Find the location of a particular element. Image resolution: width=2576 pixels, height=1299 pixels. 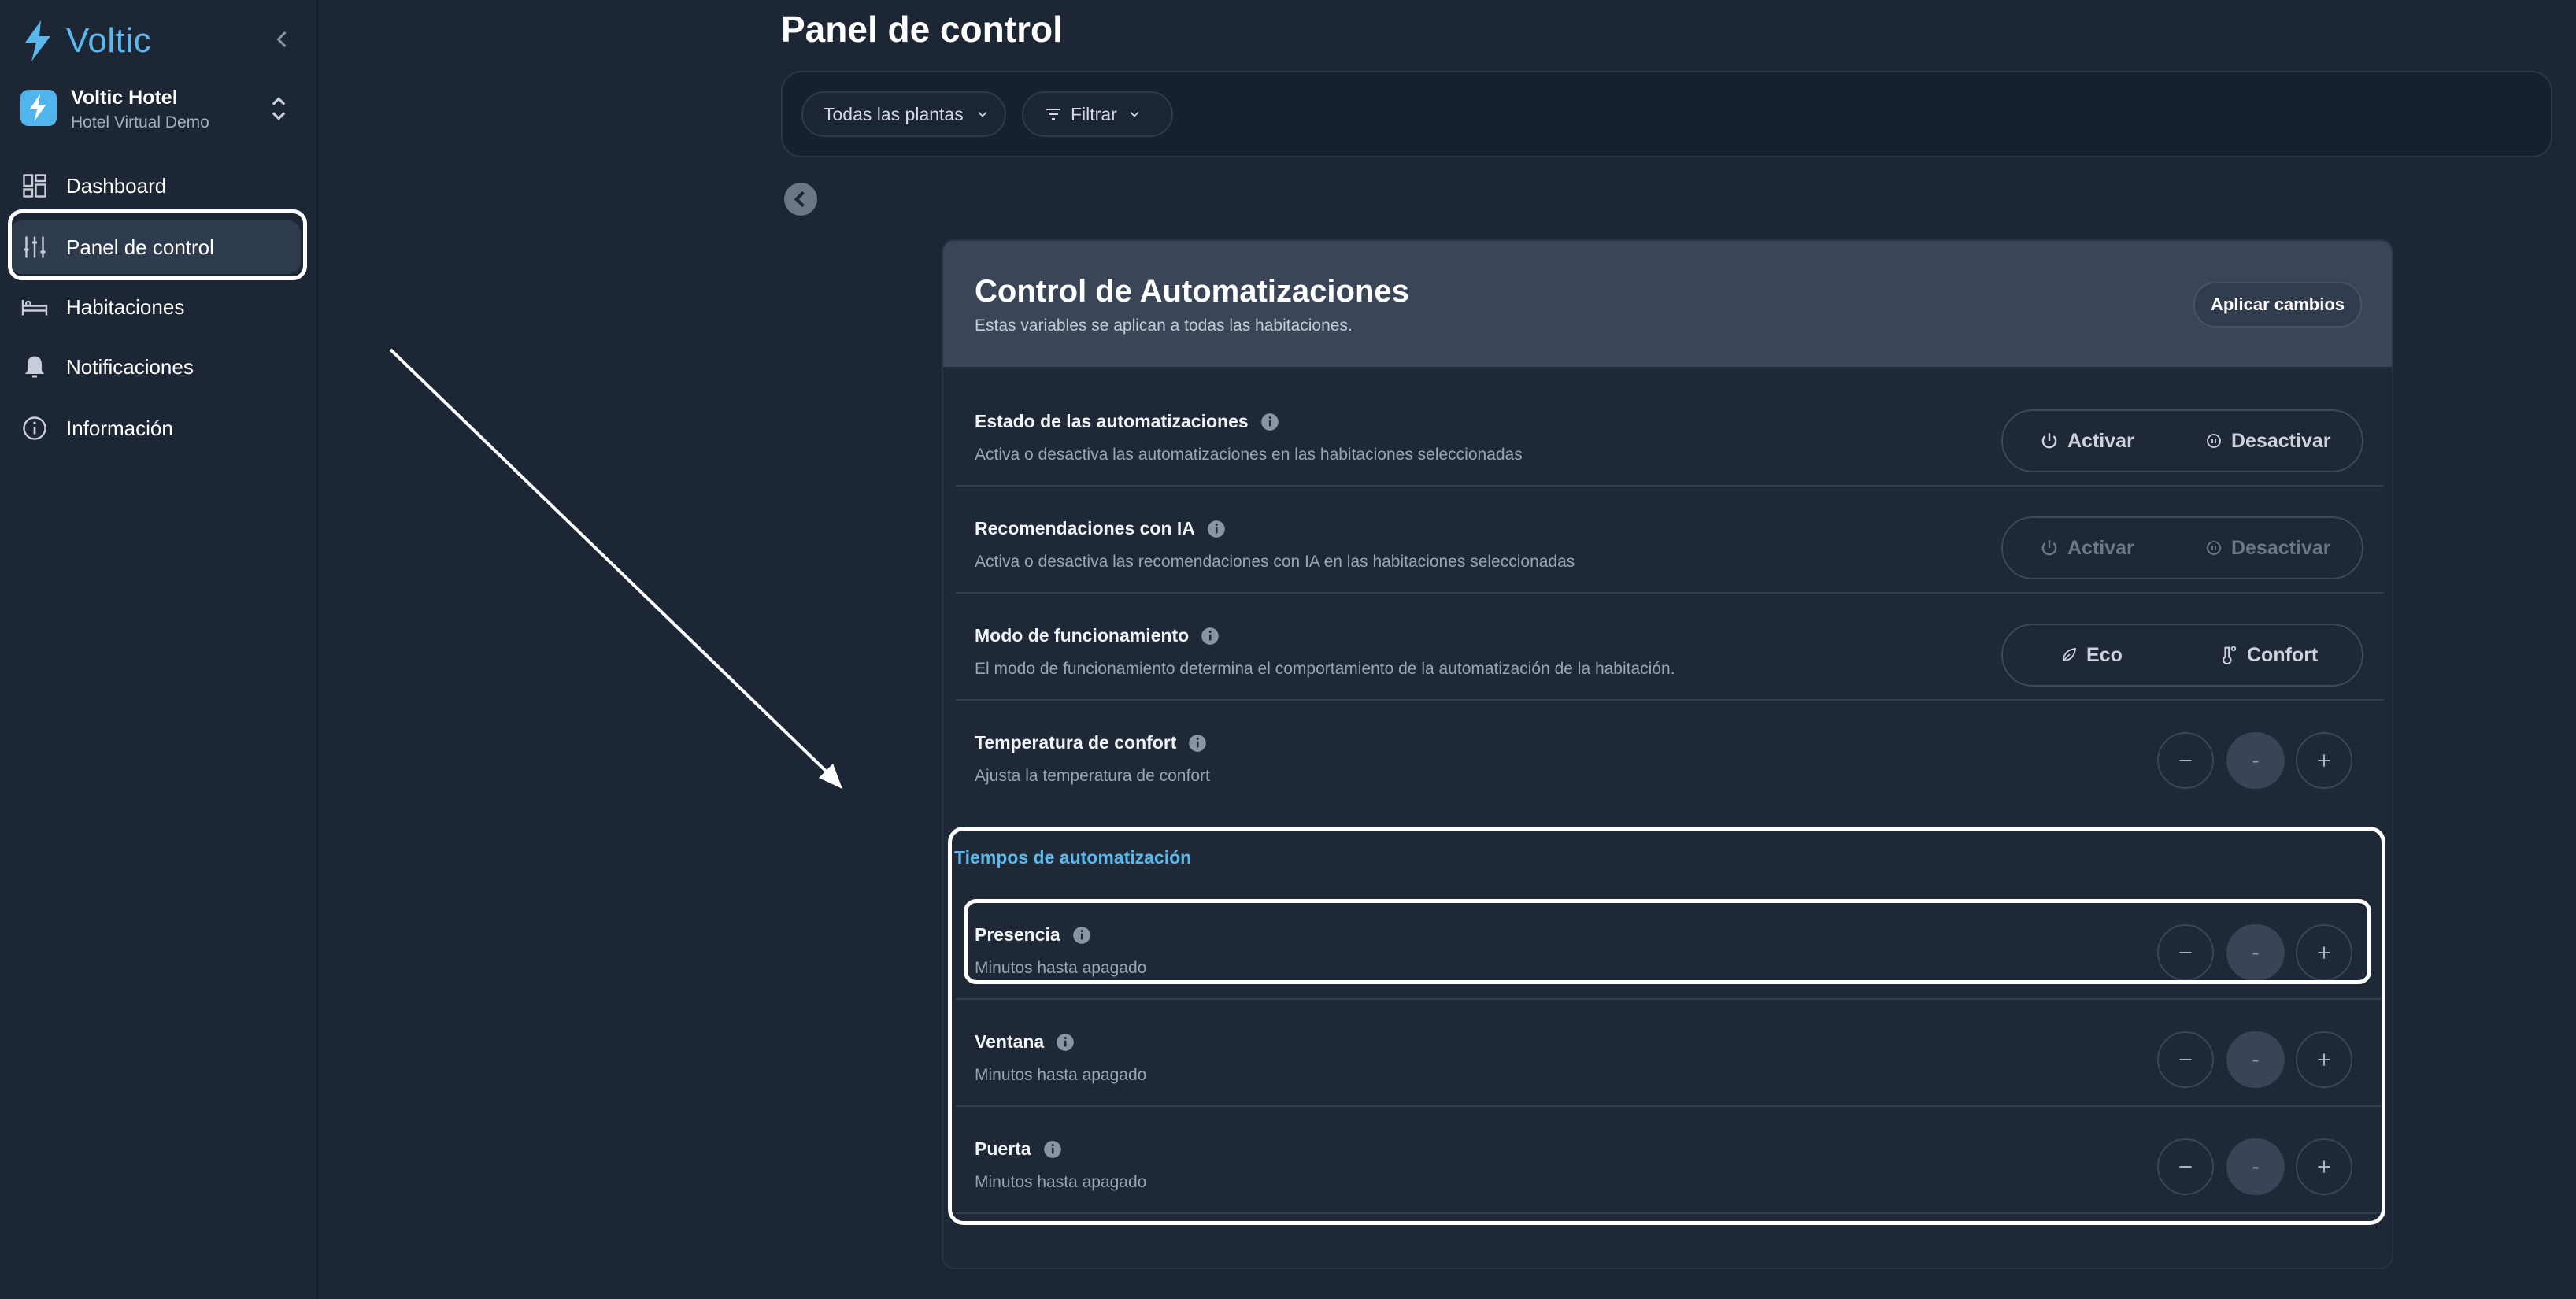

stepper-value: - is located at coordinates (2255, 760).